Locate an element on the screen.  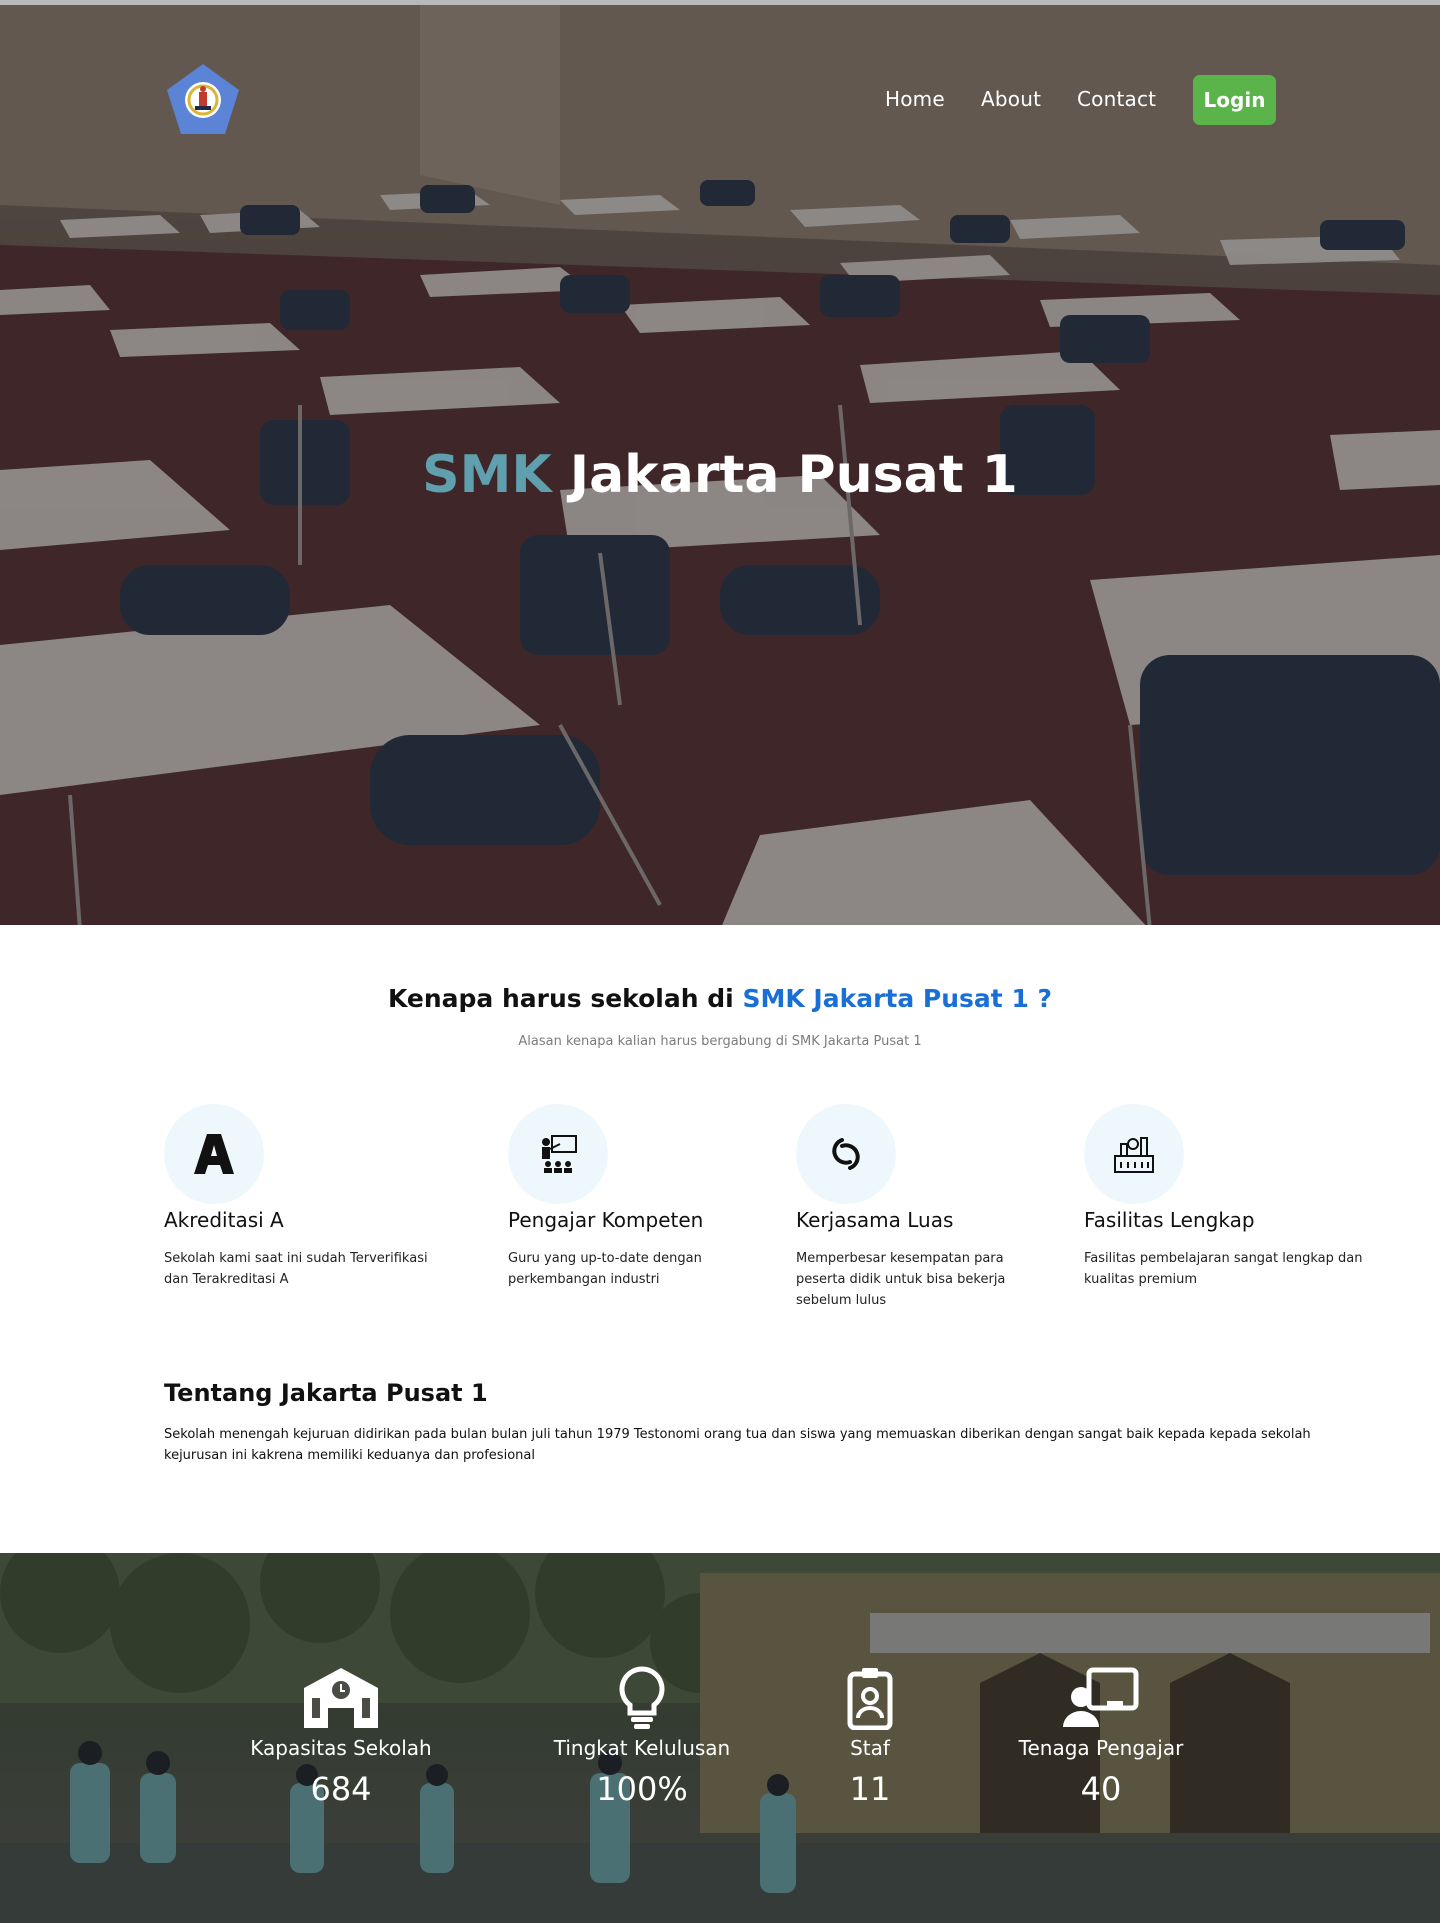
stat-item: Staf 11 is located at coordinates (870, 1737).